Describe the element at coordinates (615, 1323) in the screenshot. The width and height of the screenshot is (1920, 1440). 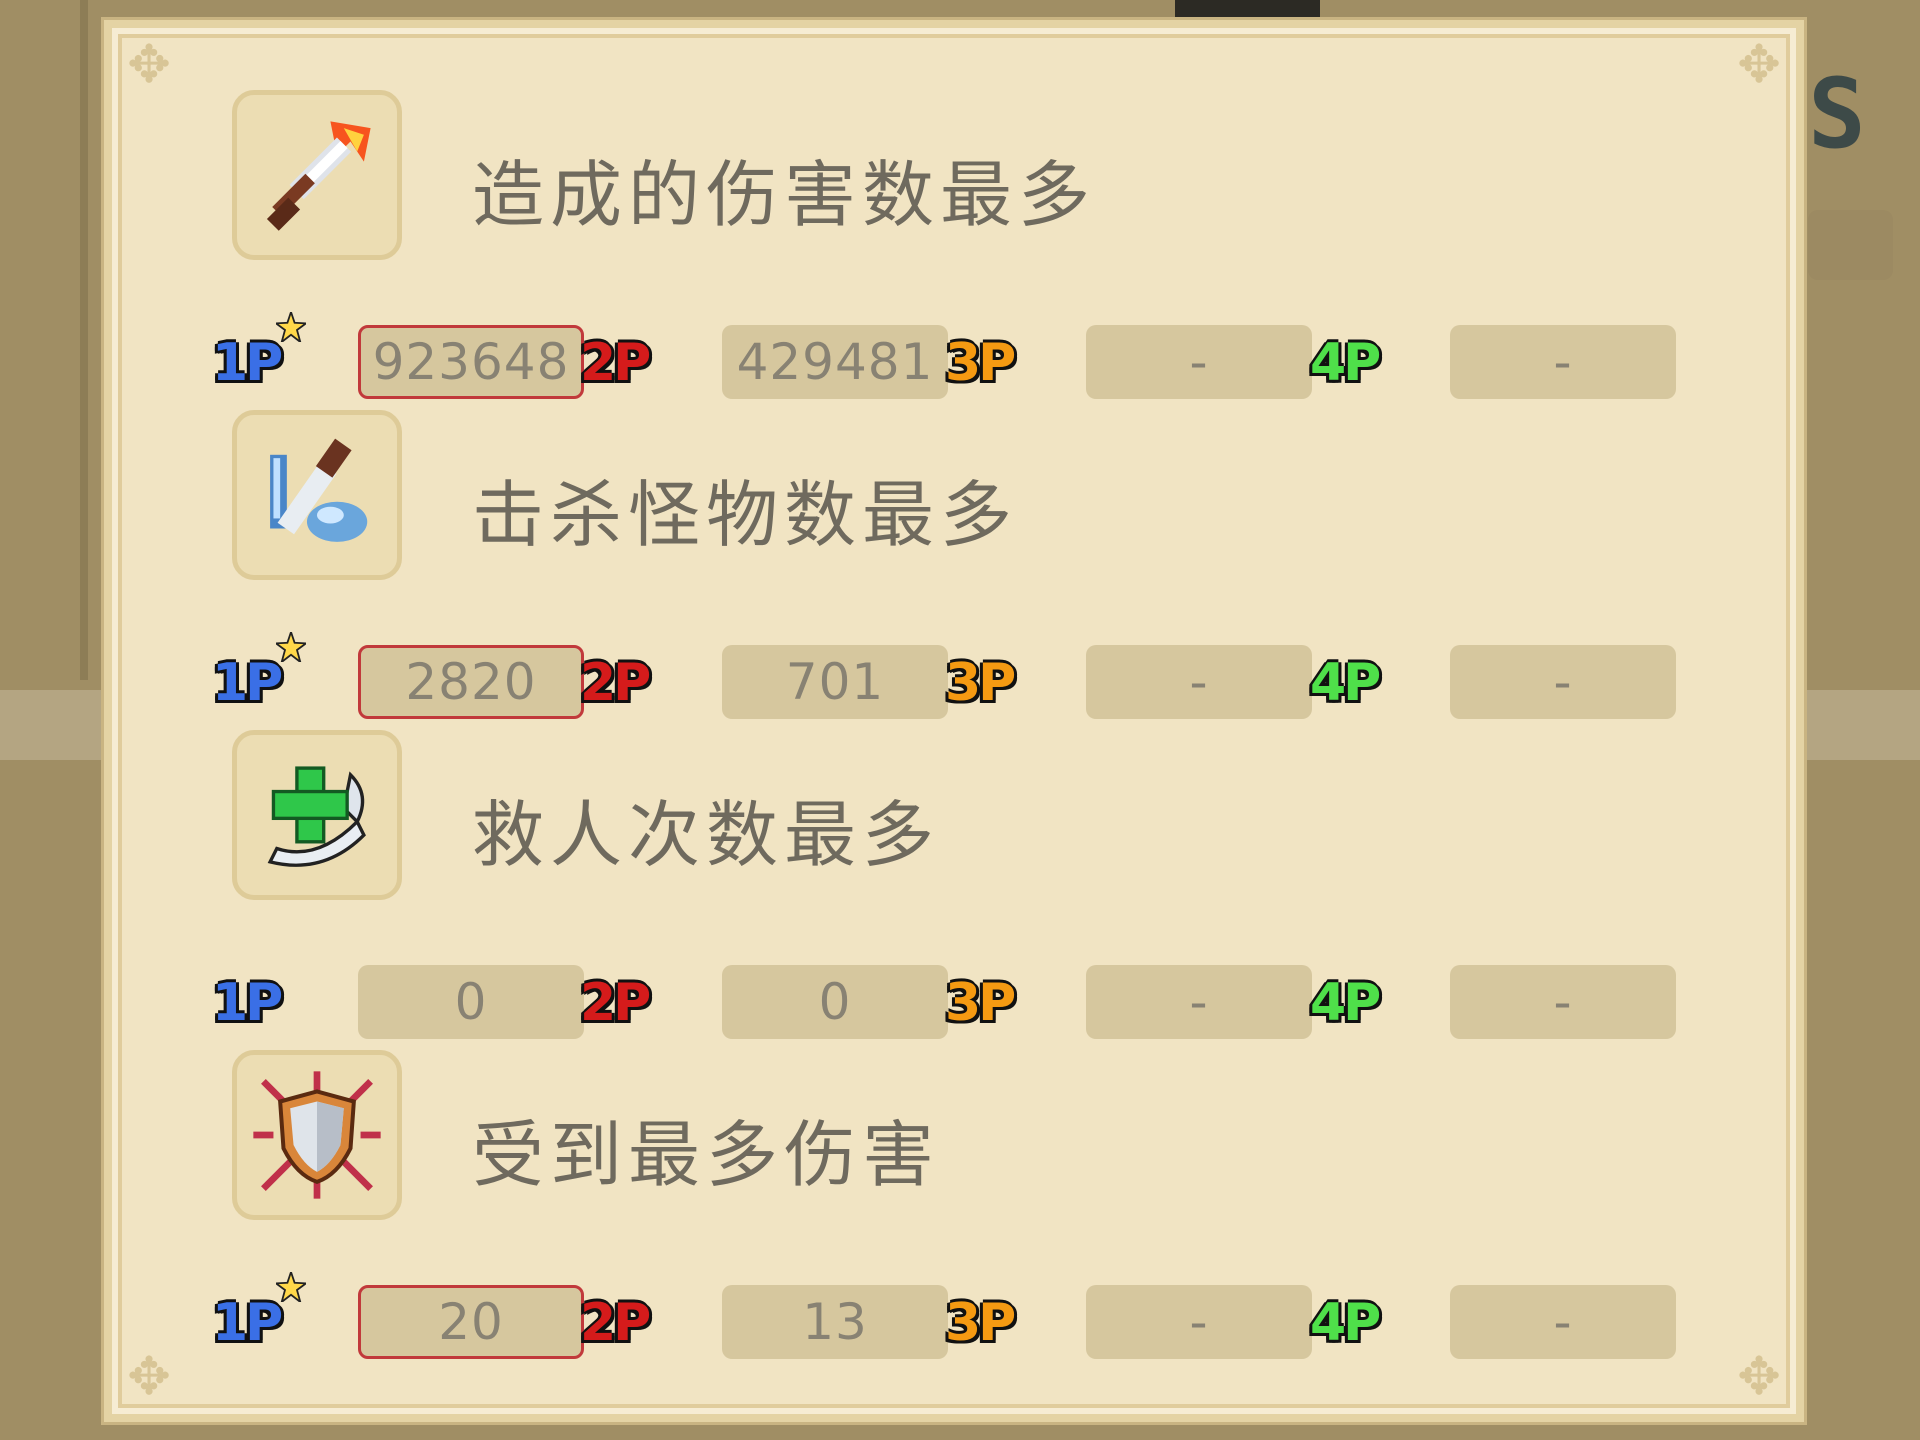
I see `player-2-label: 2P` at that location.